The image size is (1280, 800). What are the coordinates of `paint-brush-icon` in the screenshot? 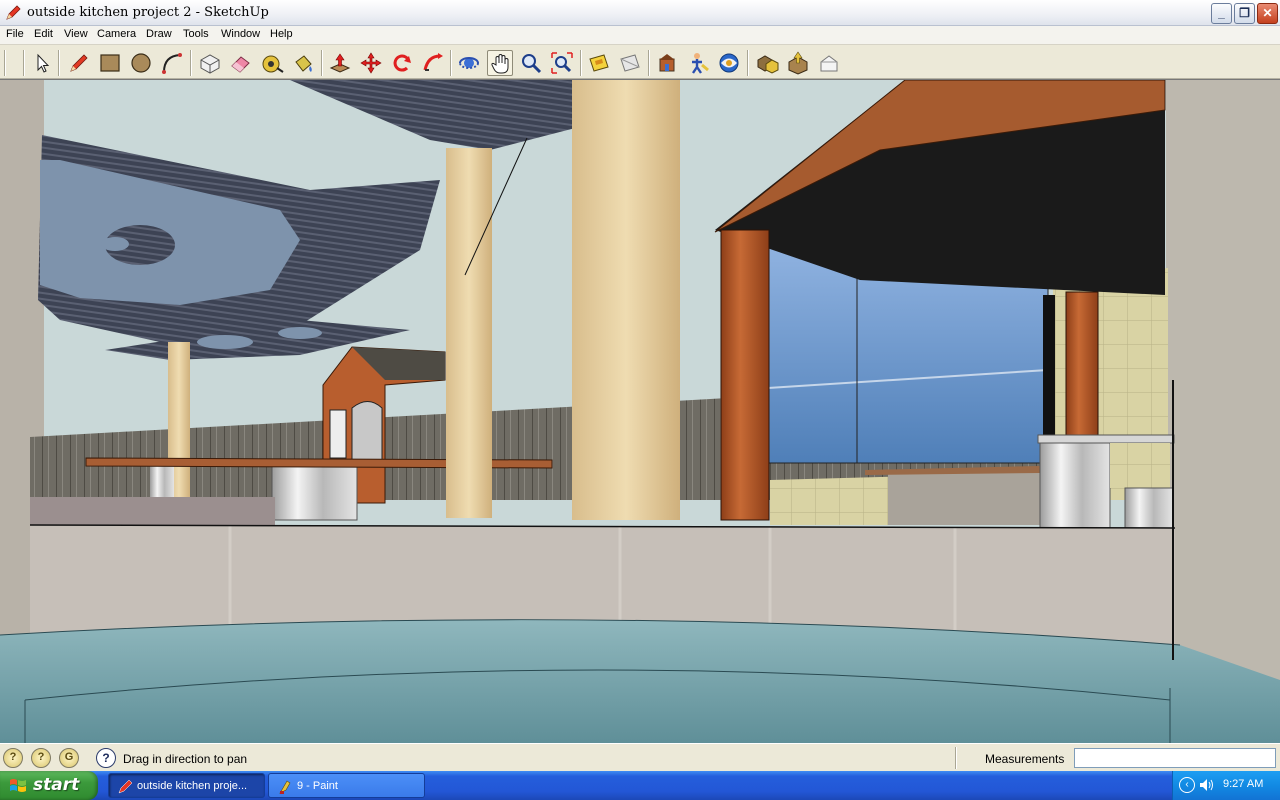 It's located at (285, 787).